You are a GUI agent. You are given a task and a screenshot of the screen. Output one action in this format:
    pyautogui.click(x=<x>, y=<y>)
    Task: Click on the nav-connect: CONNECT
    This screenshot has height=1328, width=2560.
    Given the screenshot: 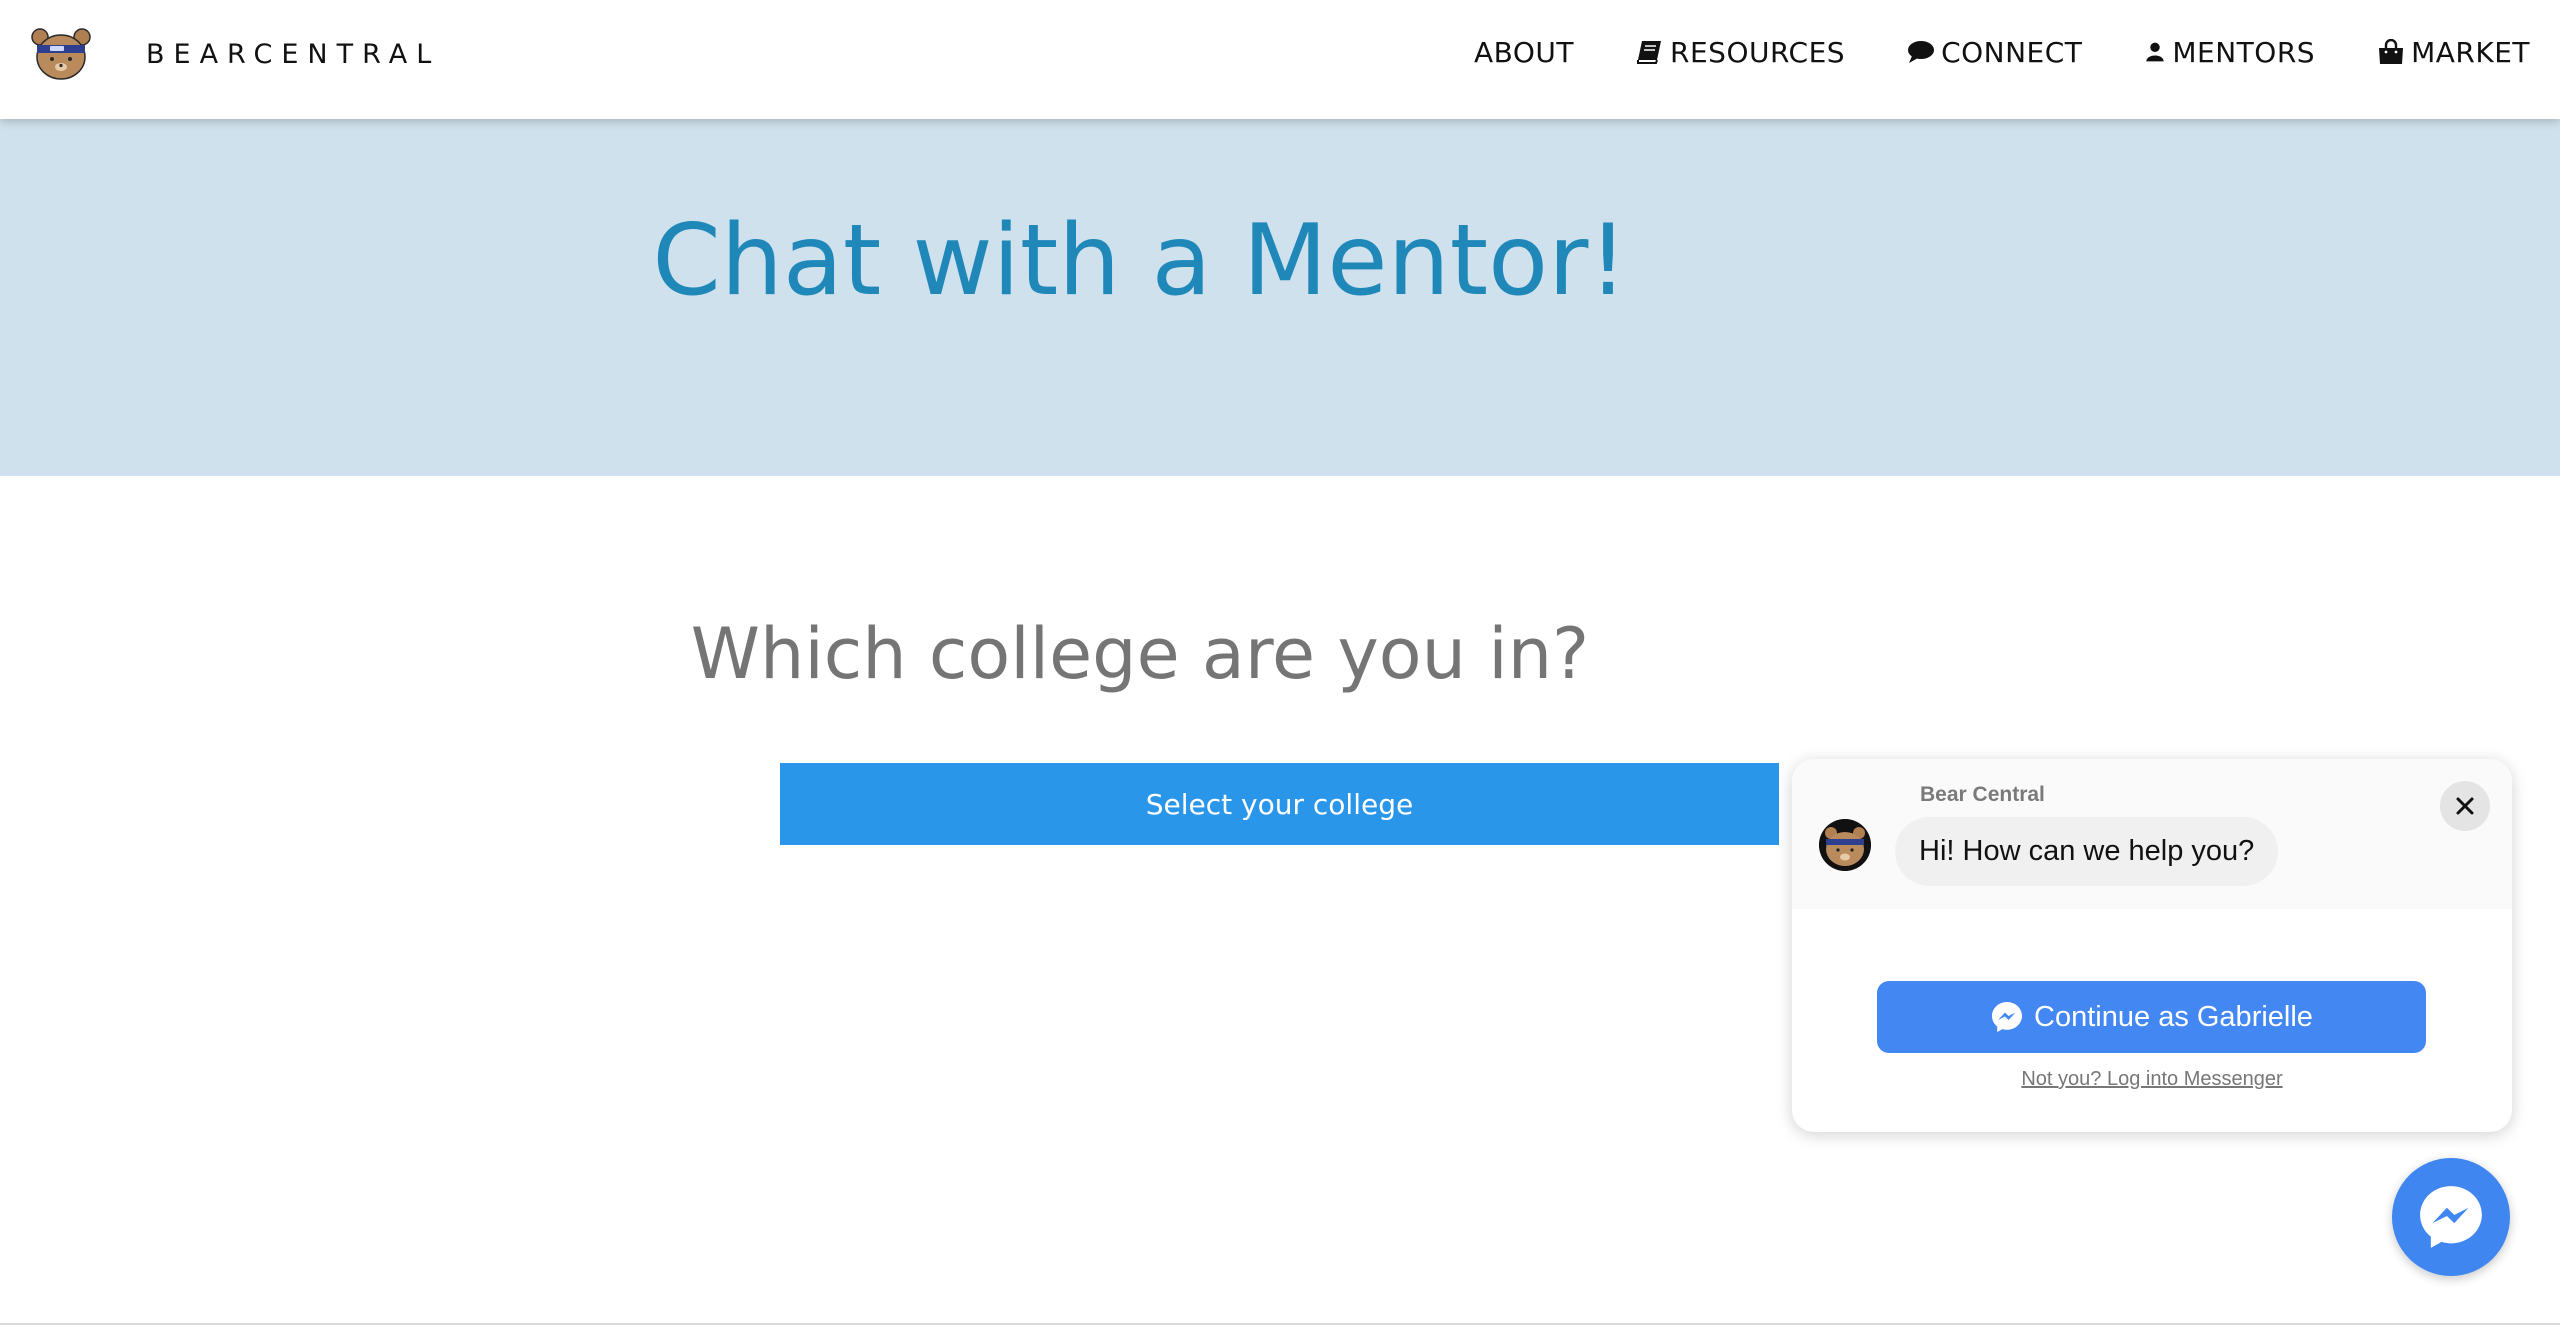 What is the action you would take?
    pyautogui.click(x=1994, y=52)
    